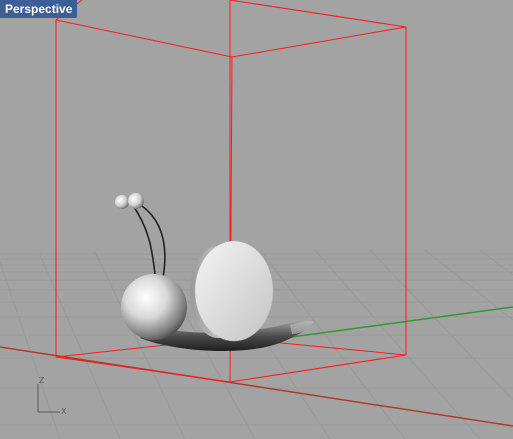  Describe the element at coordinates (52, 396) in the screenshot. I see `axis-indicator-icon: Z X` at that location.